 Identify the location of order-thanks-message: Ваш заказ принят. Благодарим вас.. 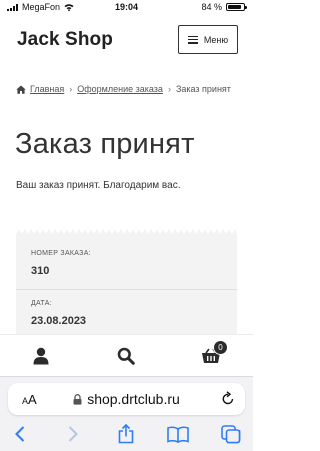
(98, 185).